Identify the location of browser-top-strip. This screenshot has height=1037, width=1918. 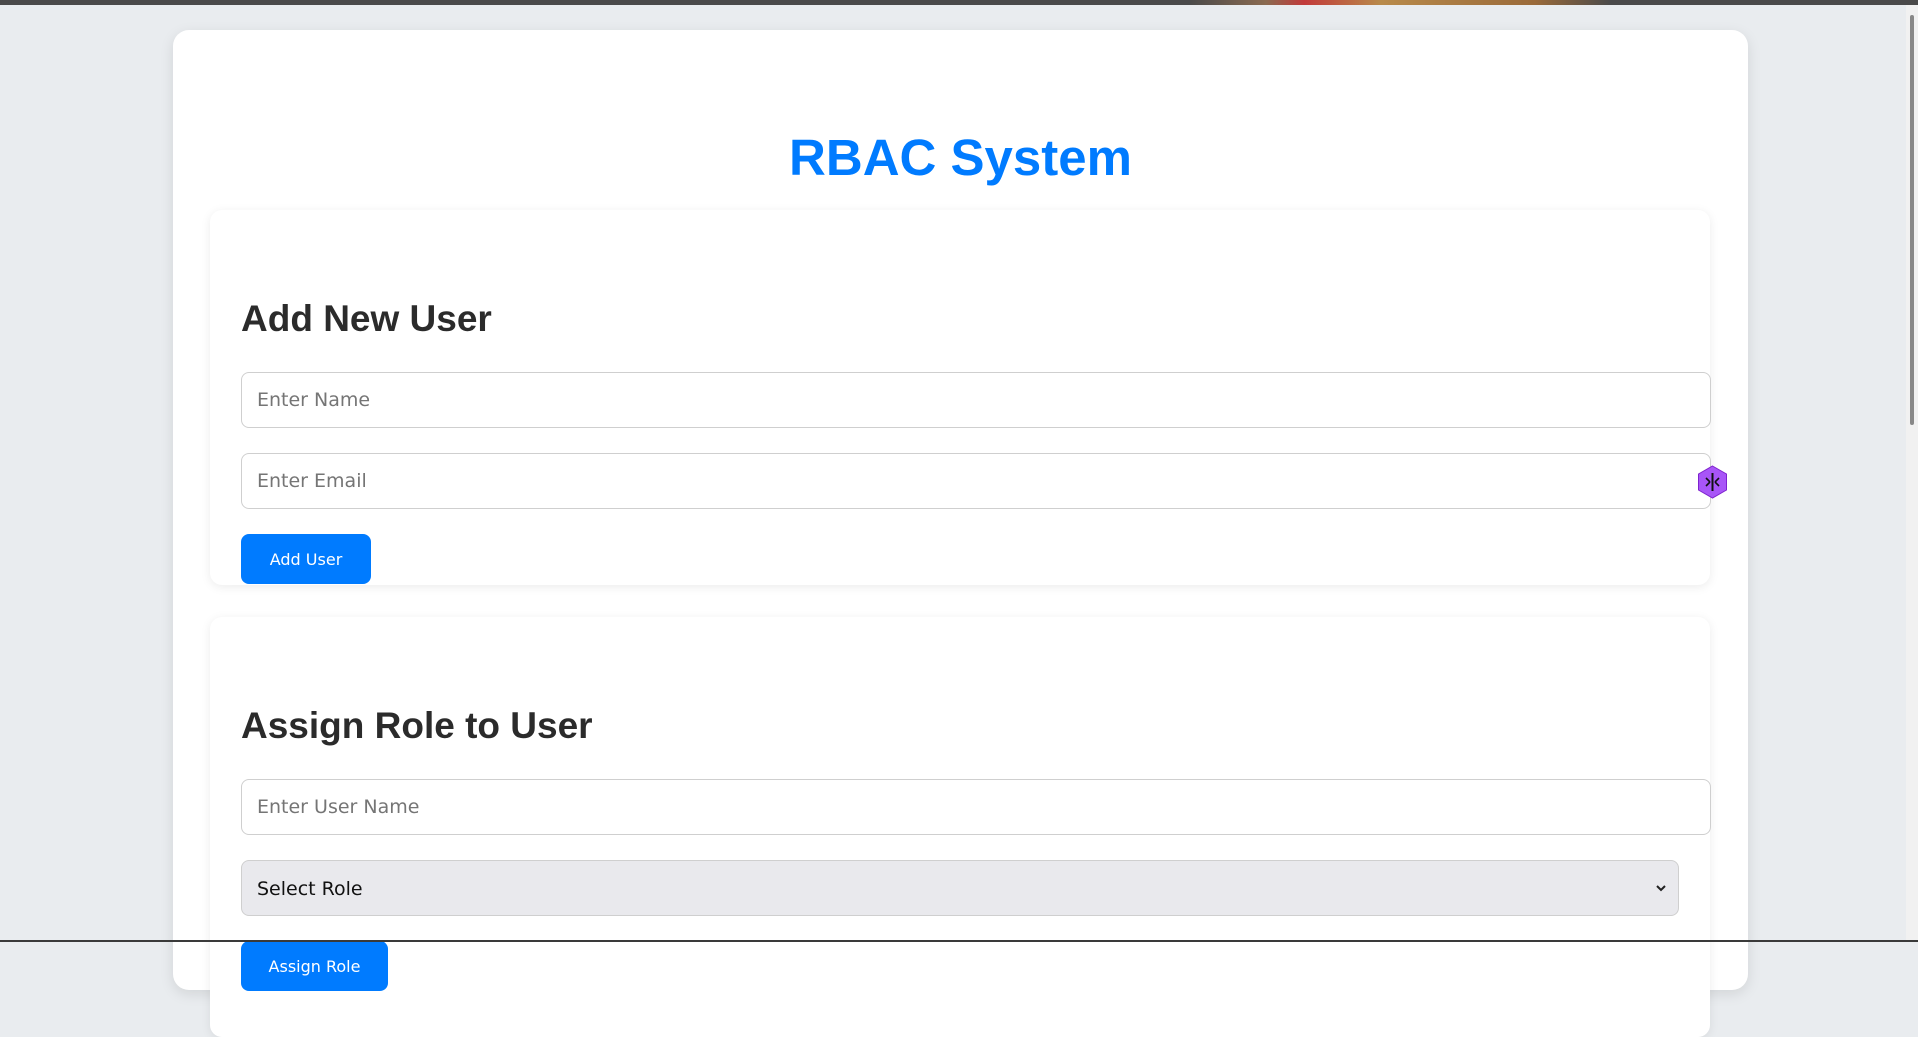
(959, 2).